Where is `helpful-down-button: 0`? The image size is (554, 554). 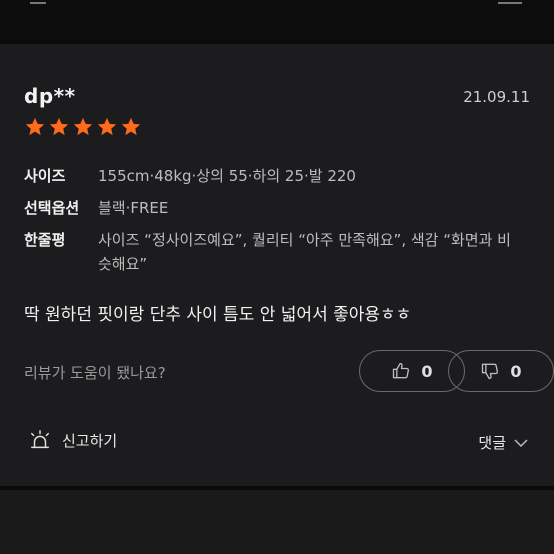 helpful-down-button: 0 is located at coordinates (501, 371).